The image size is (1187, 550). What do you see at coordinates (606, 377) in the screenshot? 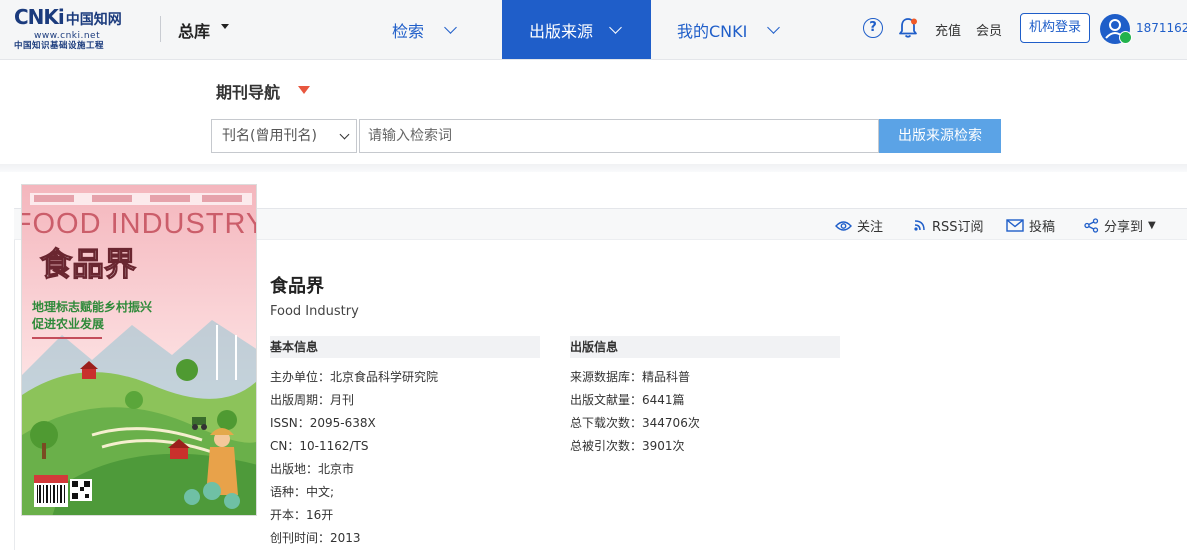
I see `info-label: 来源数据库：` at bounding box center [606, 377].